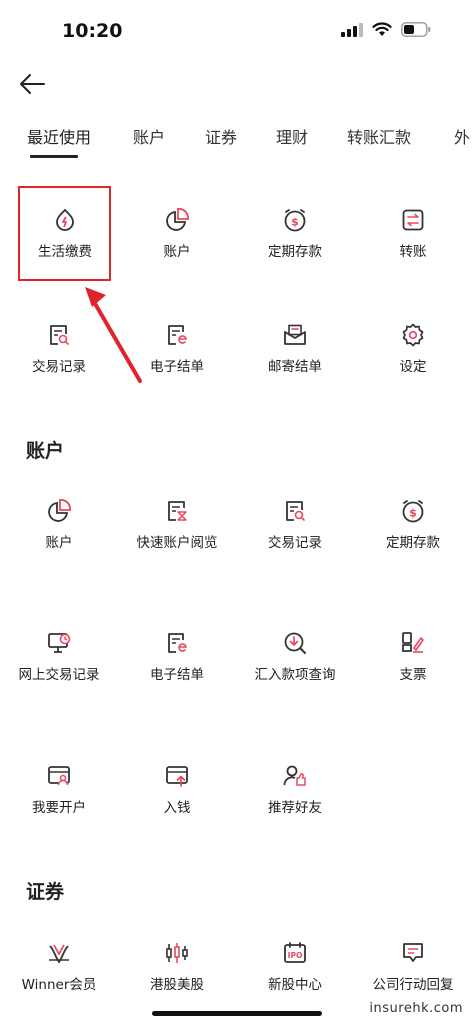 This screenshot has width=473, height=1024. What do you see at coordinates (45, 451) in the screenshot?
I see `section-title-account: 账户` at bounding box center [45, 451].